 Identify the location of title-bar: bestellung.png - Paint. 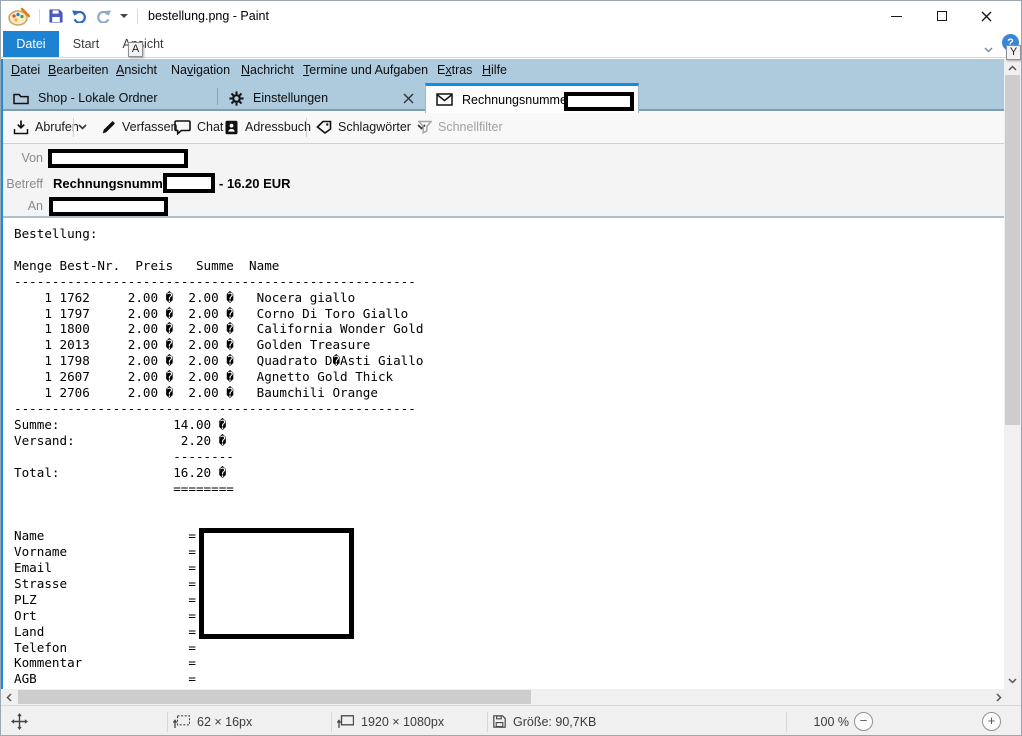
(511, 16).